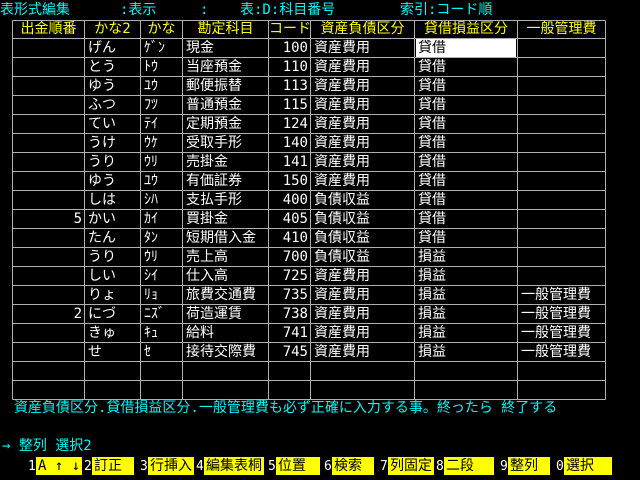 The height and width of the screenshot is (480, 640). I want to click on function-key-0: 0 選択, so click(584, 466).